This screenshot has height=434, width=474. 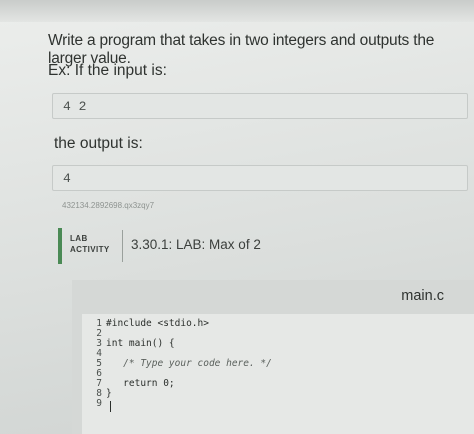 I want to click on lab-label-line2: ACTIVITY, so click(x=90, y=249).